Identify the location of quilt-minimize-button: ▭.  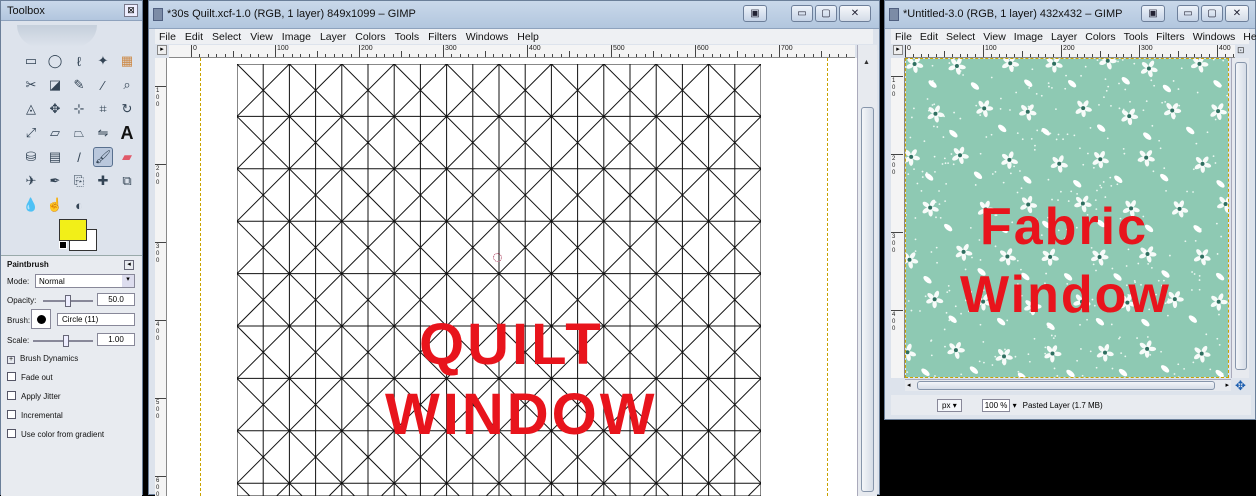
(802, 13).